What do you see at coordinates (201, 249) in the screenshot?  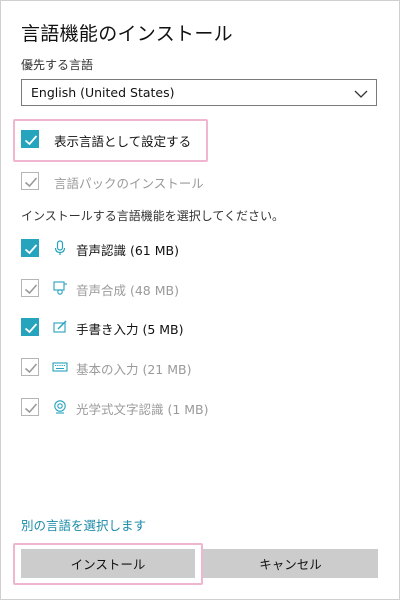 I see `feature-speech-recognition: 音声認識 (61 MB)` at bounding box center [201, 249].